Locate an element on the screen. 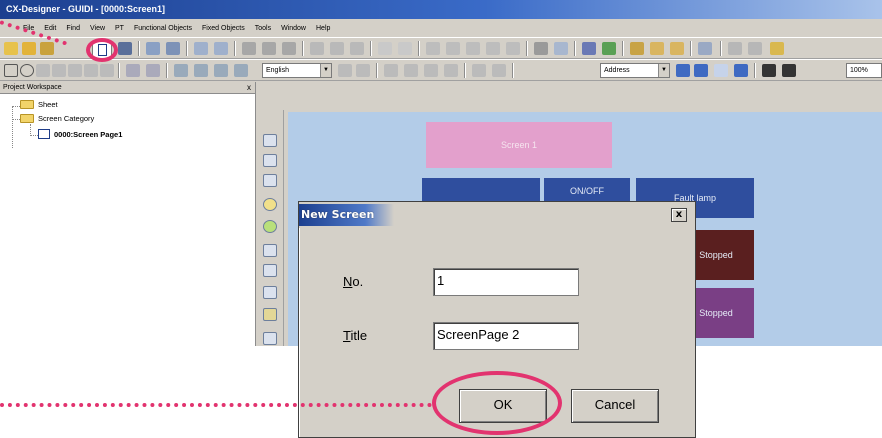 Image resolution: width=882 pixels, height=438 pixels. ungroup-icon is located at coordinates (153, 70).